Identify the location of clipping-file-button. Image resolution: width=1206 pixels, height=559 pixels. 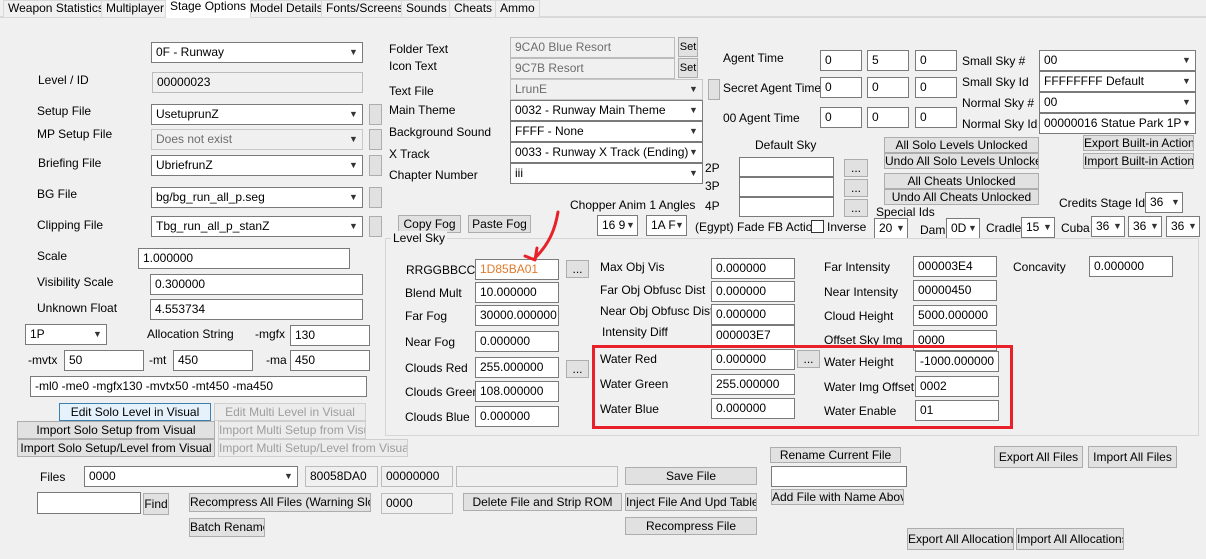
(375, 226).